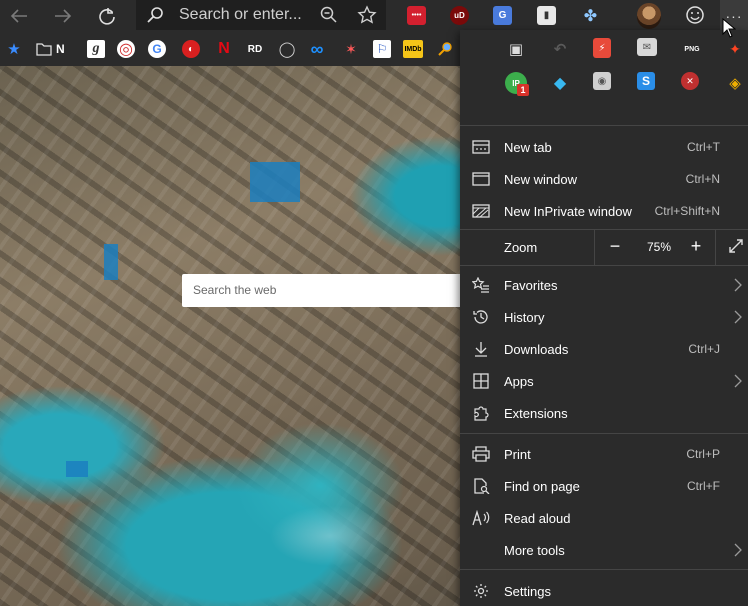  Describe the element at coordinates (695, 17) in the screenshot. I see `feedback-smiley-icon` at that location.